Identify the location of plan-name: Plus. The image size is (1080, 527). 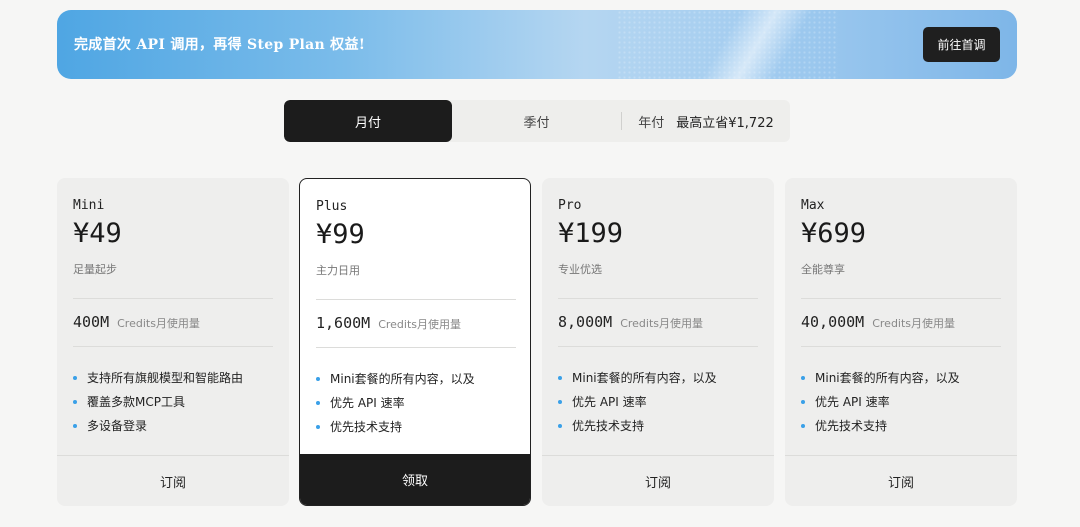
(332, 206).